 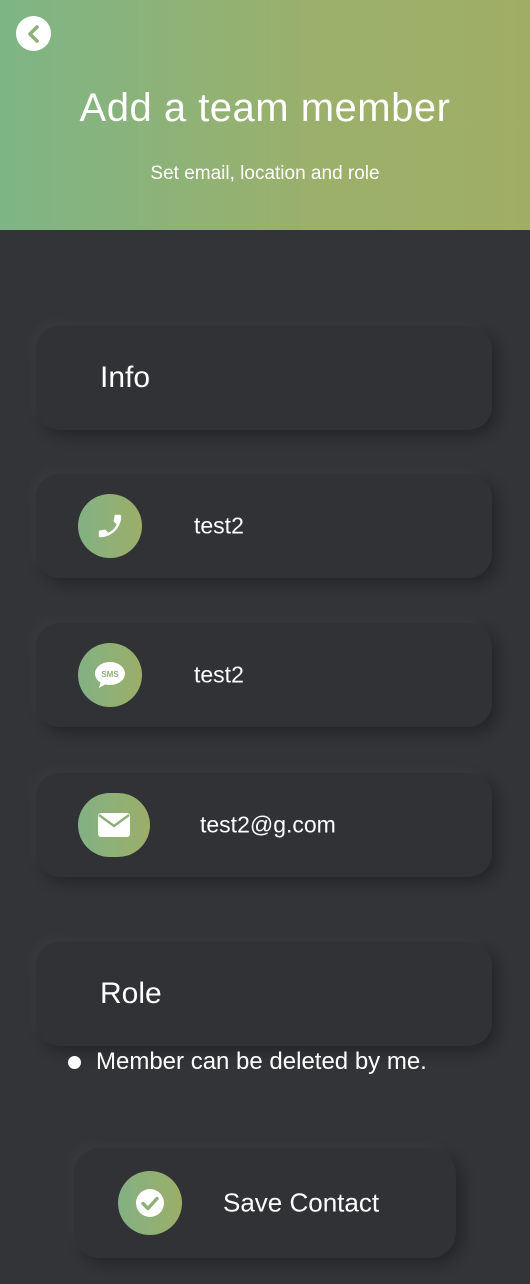 What do you see at coordinates (219, 674) in the screenshot?
I see `sms-value: test2` at bounding box center [219, 674].